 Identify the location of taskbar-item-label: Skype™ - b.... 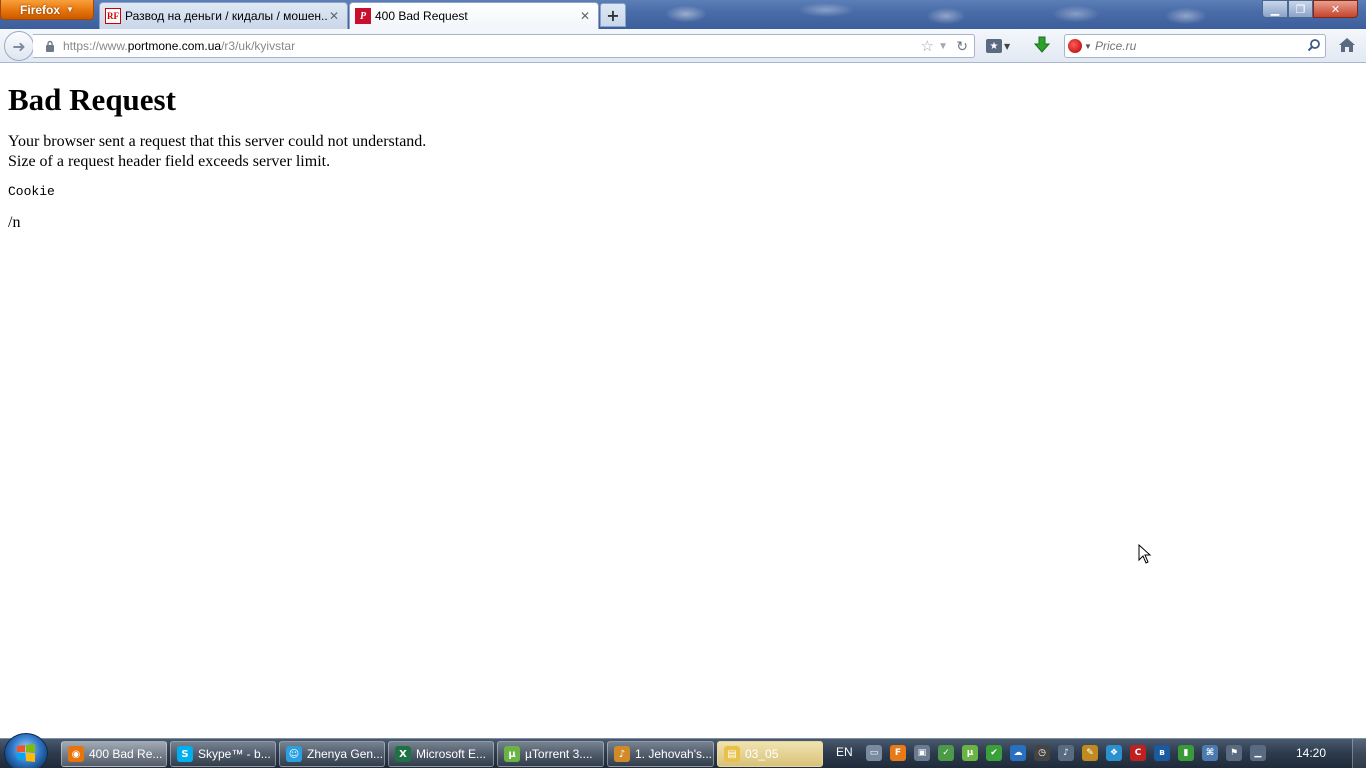
(234, 754).